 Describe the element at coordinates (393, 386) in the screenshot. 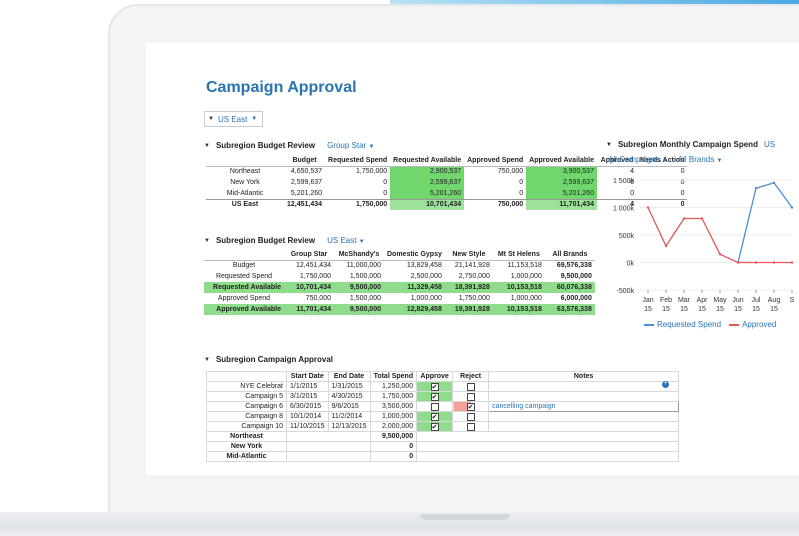

I see `total-spend: 1,250,000` at that location.